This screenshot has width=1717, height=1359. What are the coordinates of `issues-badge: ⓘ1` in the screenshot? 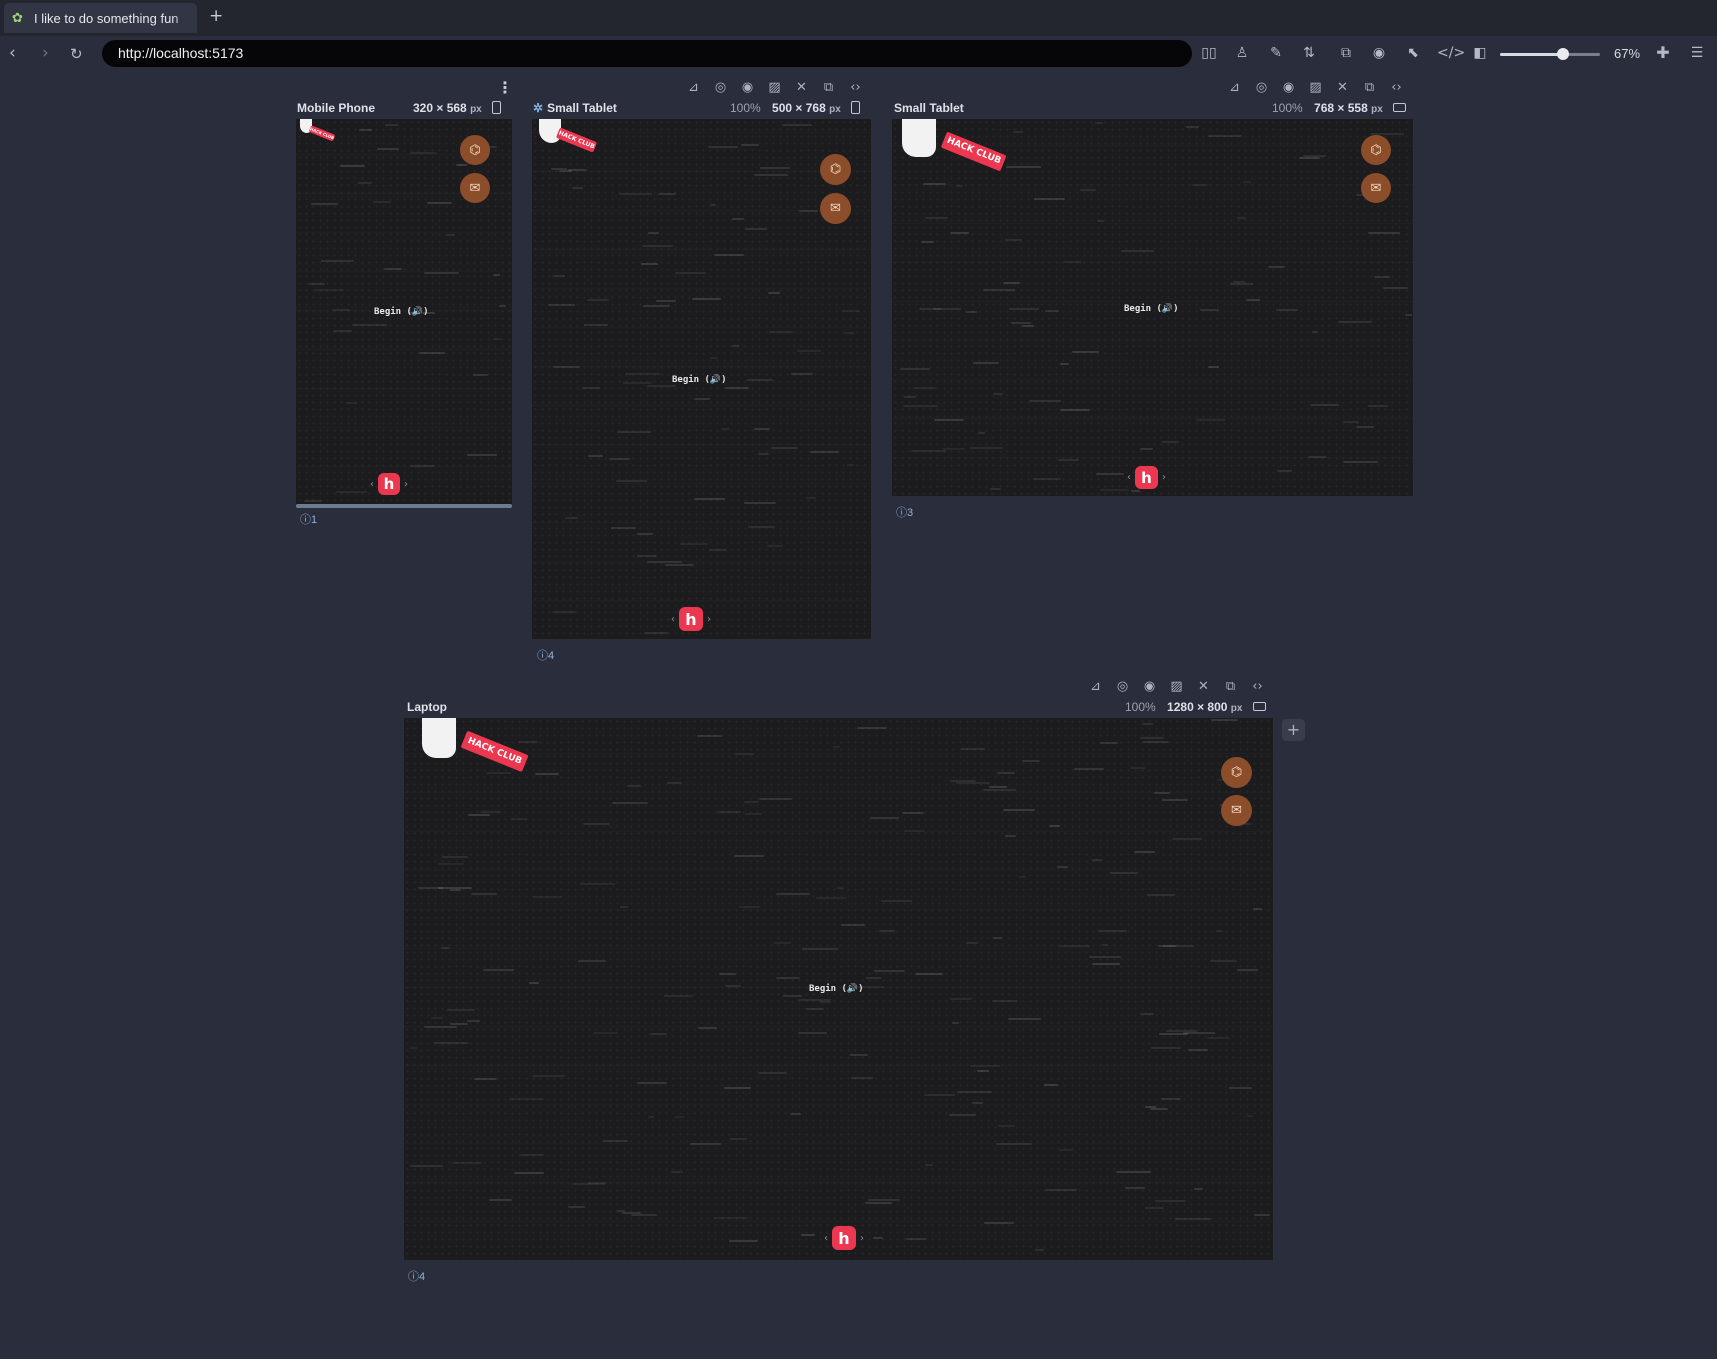 It's located at (308, 519).